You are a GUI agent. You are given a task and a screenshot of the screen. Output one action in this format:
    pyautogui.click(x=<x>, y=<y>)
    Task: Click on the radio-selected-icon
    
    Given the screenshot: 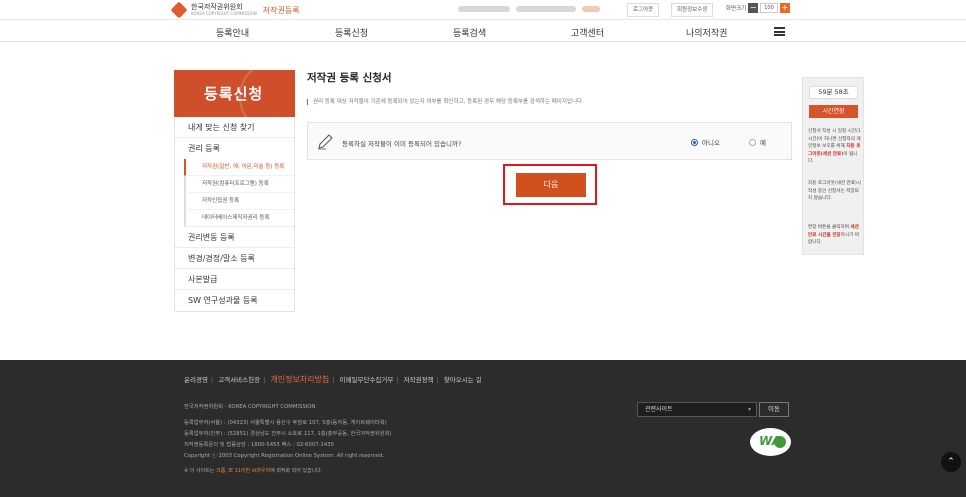 What is the action you would take?
    pyautogui.click(x=694, y=142)
    